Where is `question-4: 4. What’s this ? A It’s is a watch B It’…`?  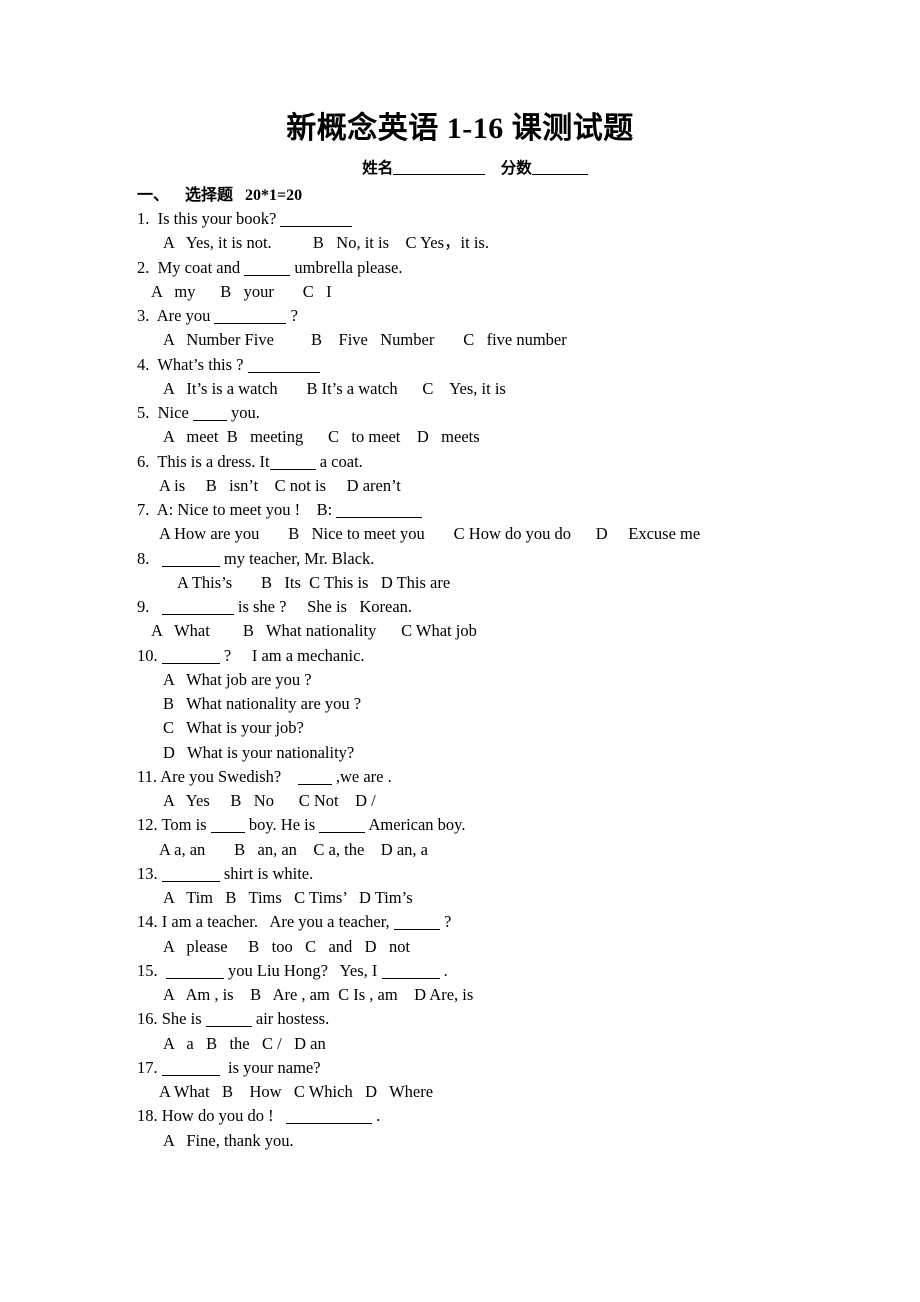
question-4: 4. What’s this ? A It’s is a watch B It’… is located at coordinates (467, 377).